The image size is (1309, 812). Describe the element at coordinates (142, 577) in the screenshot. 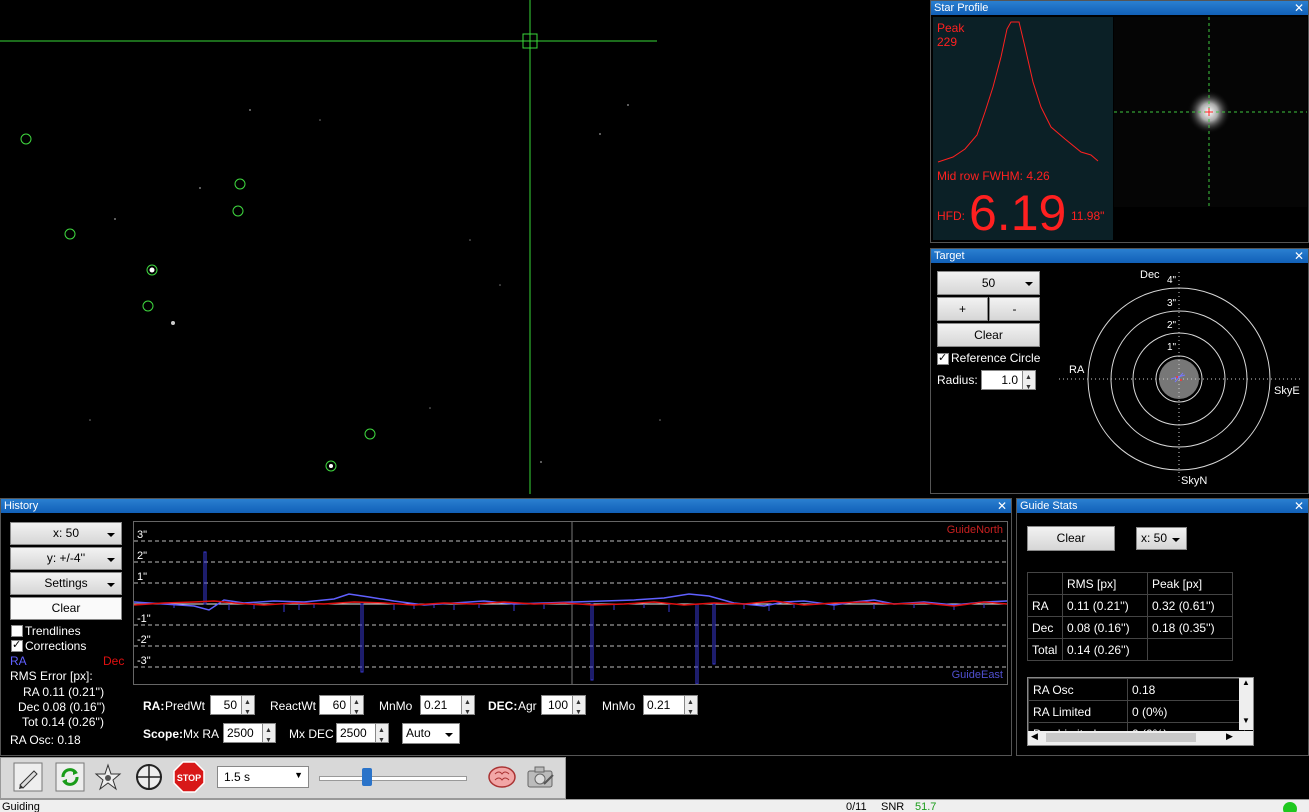

I see `graph-label-1: 1"` at that location.